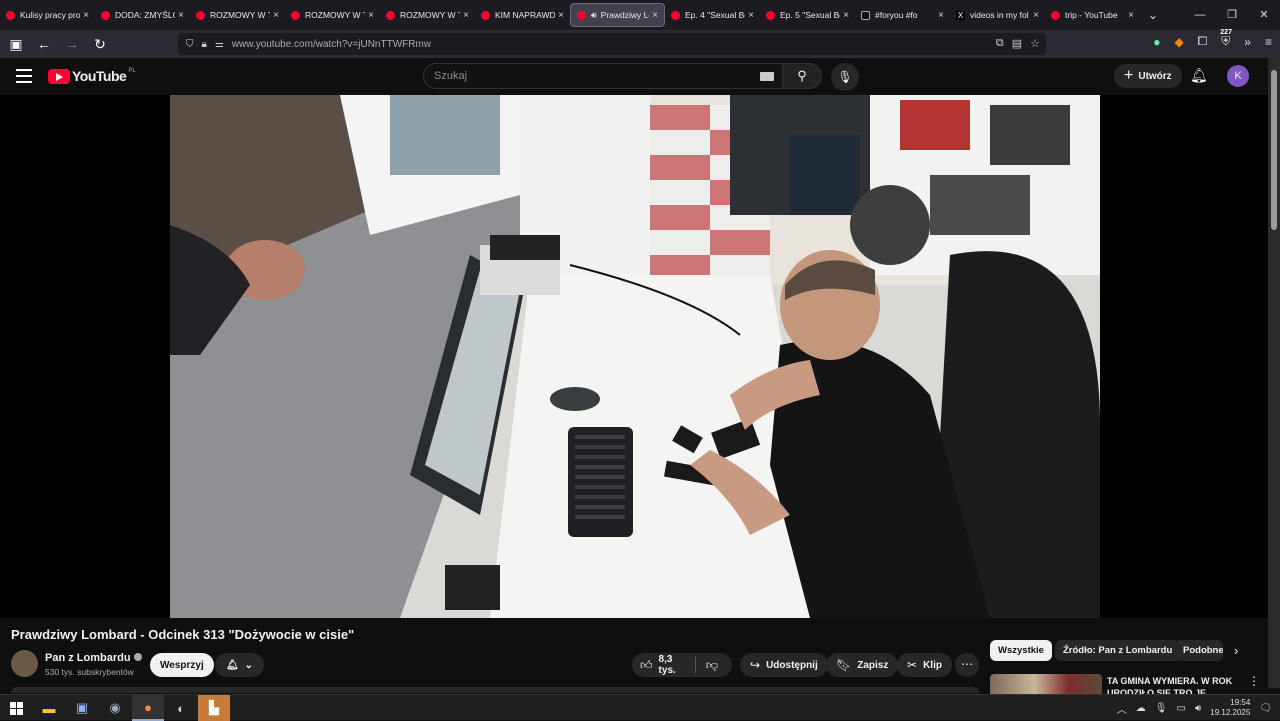 Image resolution: width=1280 pixels, height=721 pixels. Describe the element at coordinates (204, 44) in the screenshot. I see `lock-icon: 🔒︎` at that location.